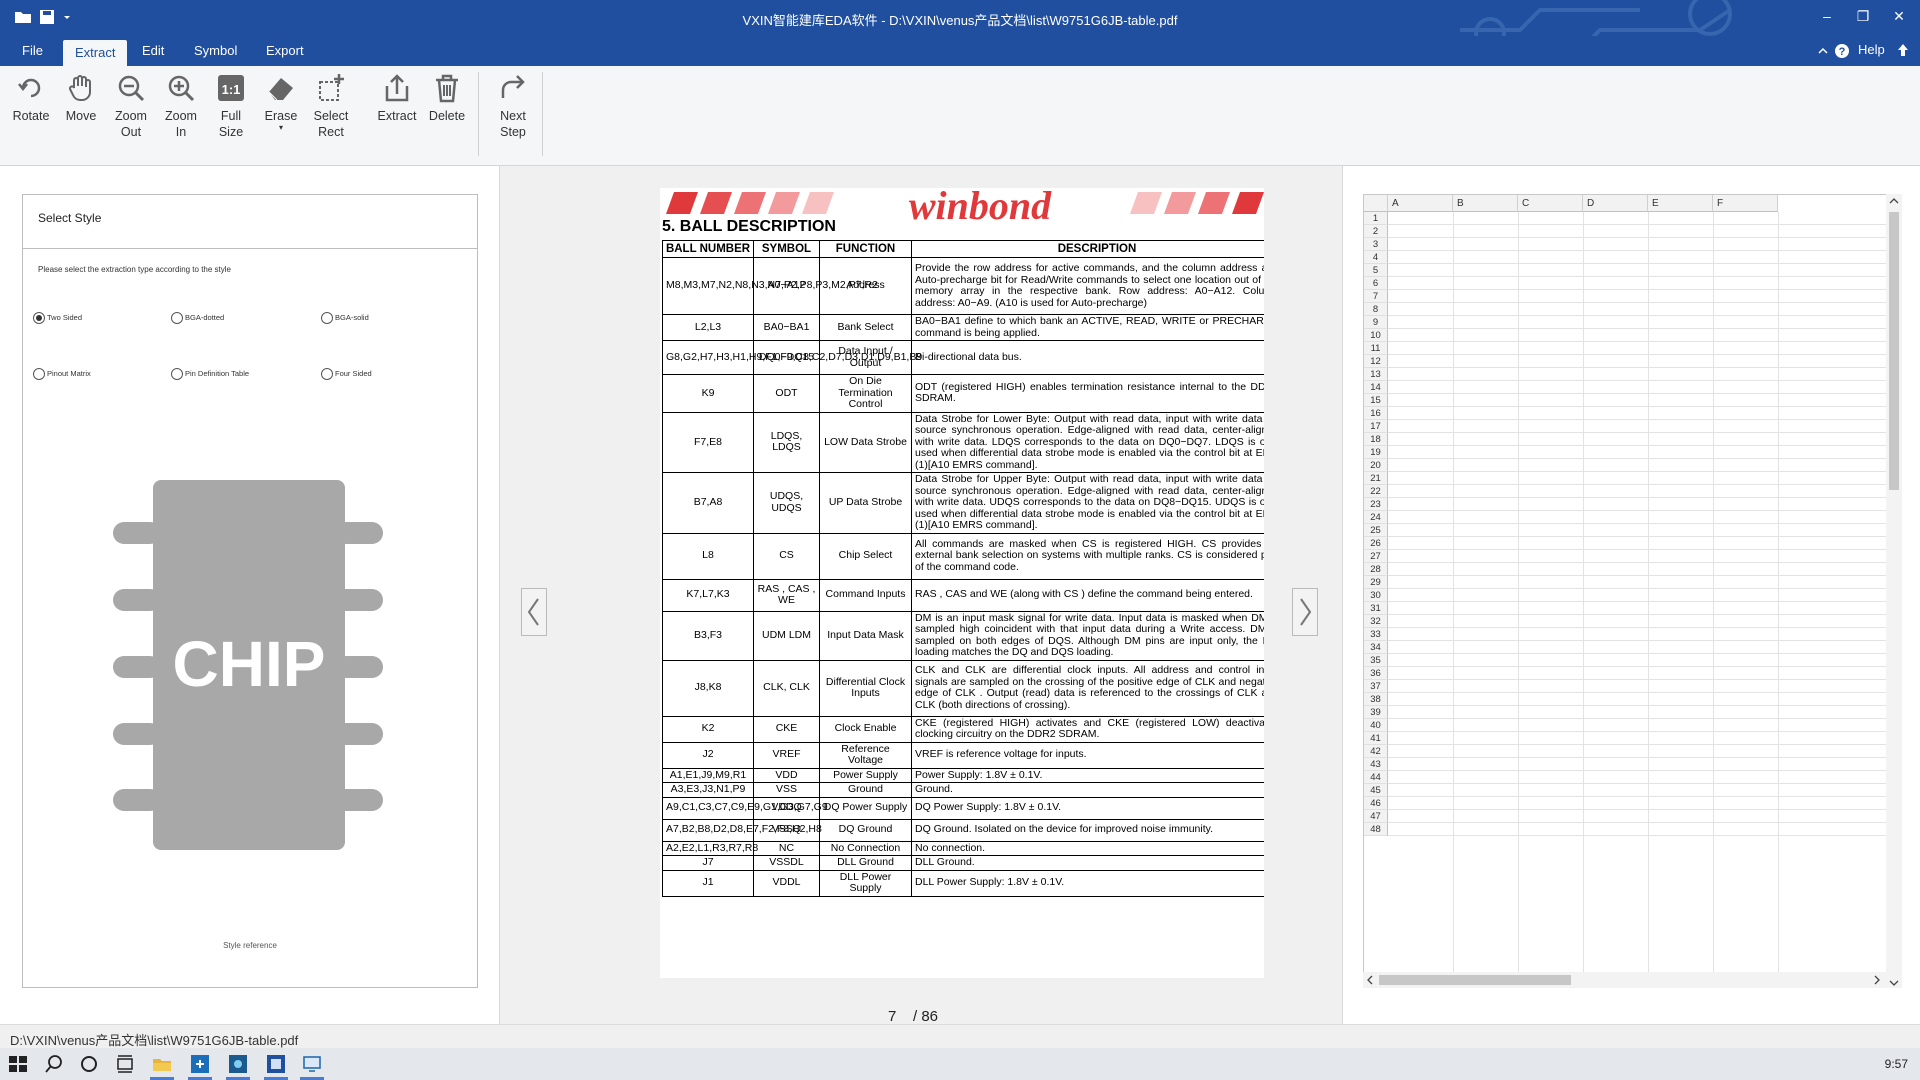 The image size is (1920, 1080). Describe the element at coordinates (281, 102) in the screenshot. I see `erase-button: Erase ▾` at that location.